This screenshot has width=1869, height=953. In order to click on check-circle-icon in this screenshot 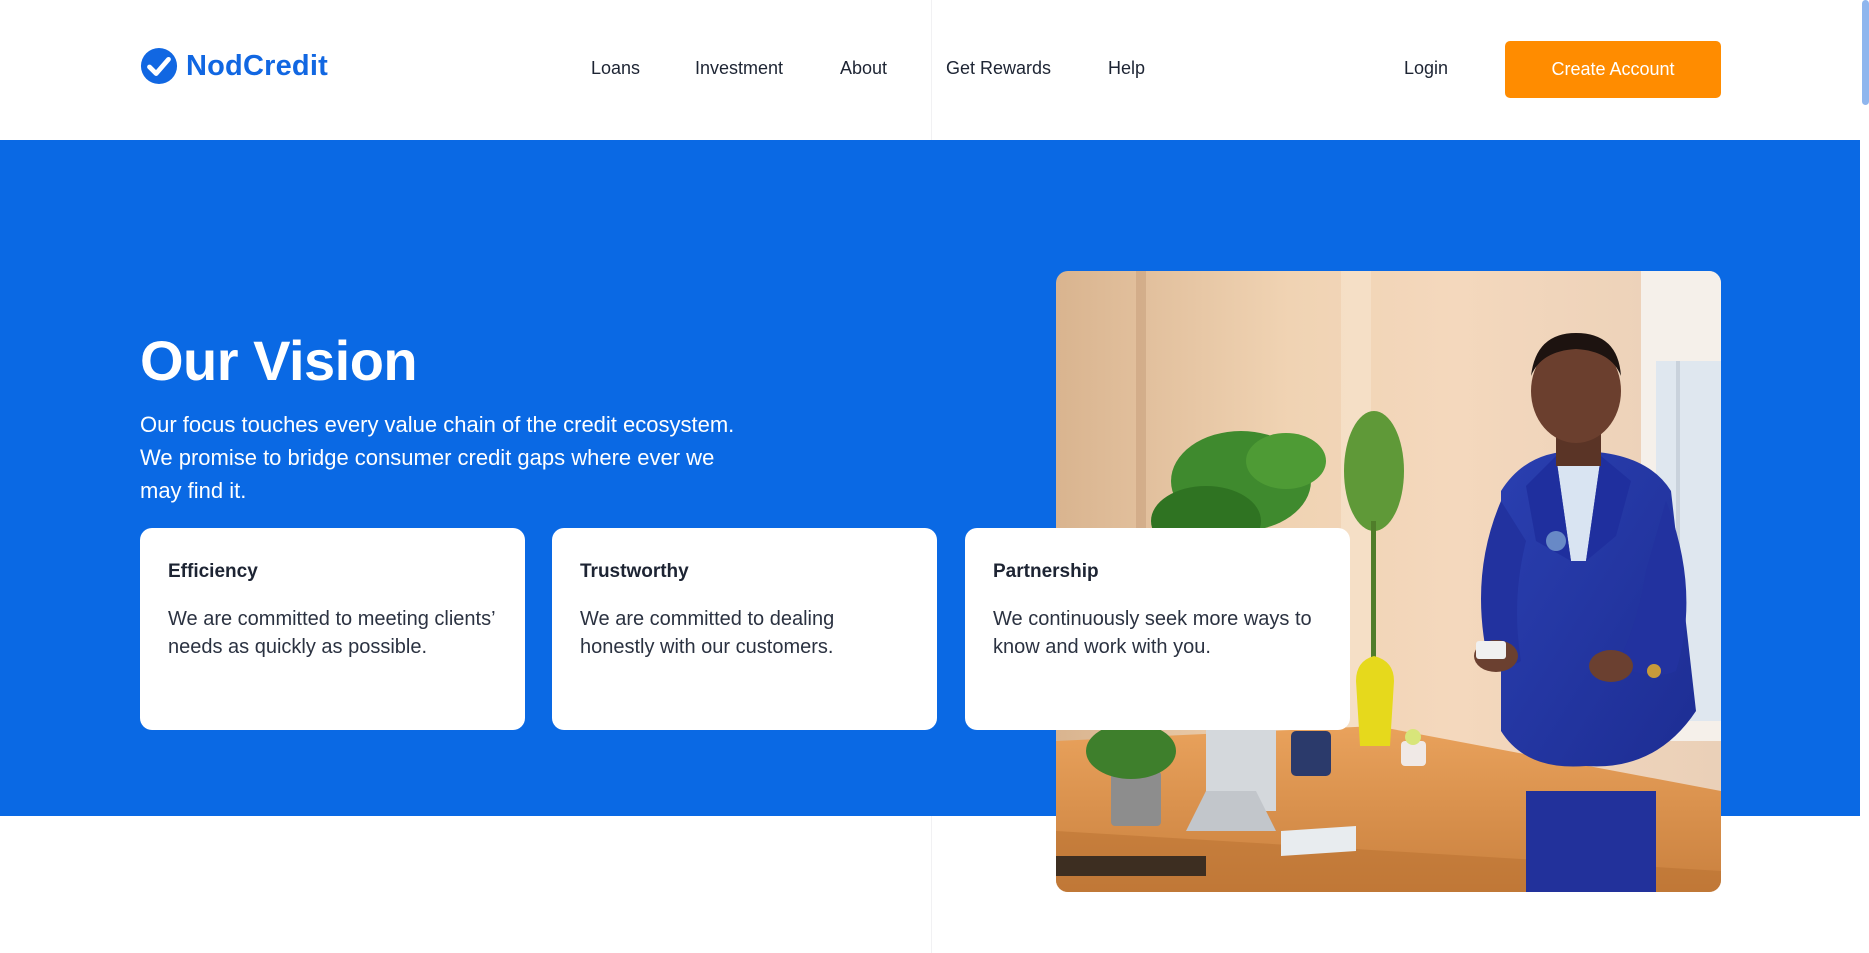, I will do `click(159, 66)`.